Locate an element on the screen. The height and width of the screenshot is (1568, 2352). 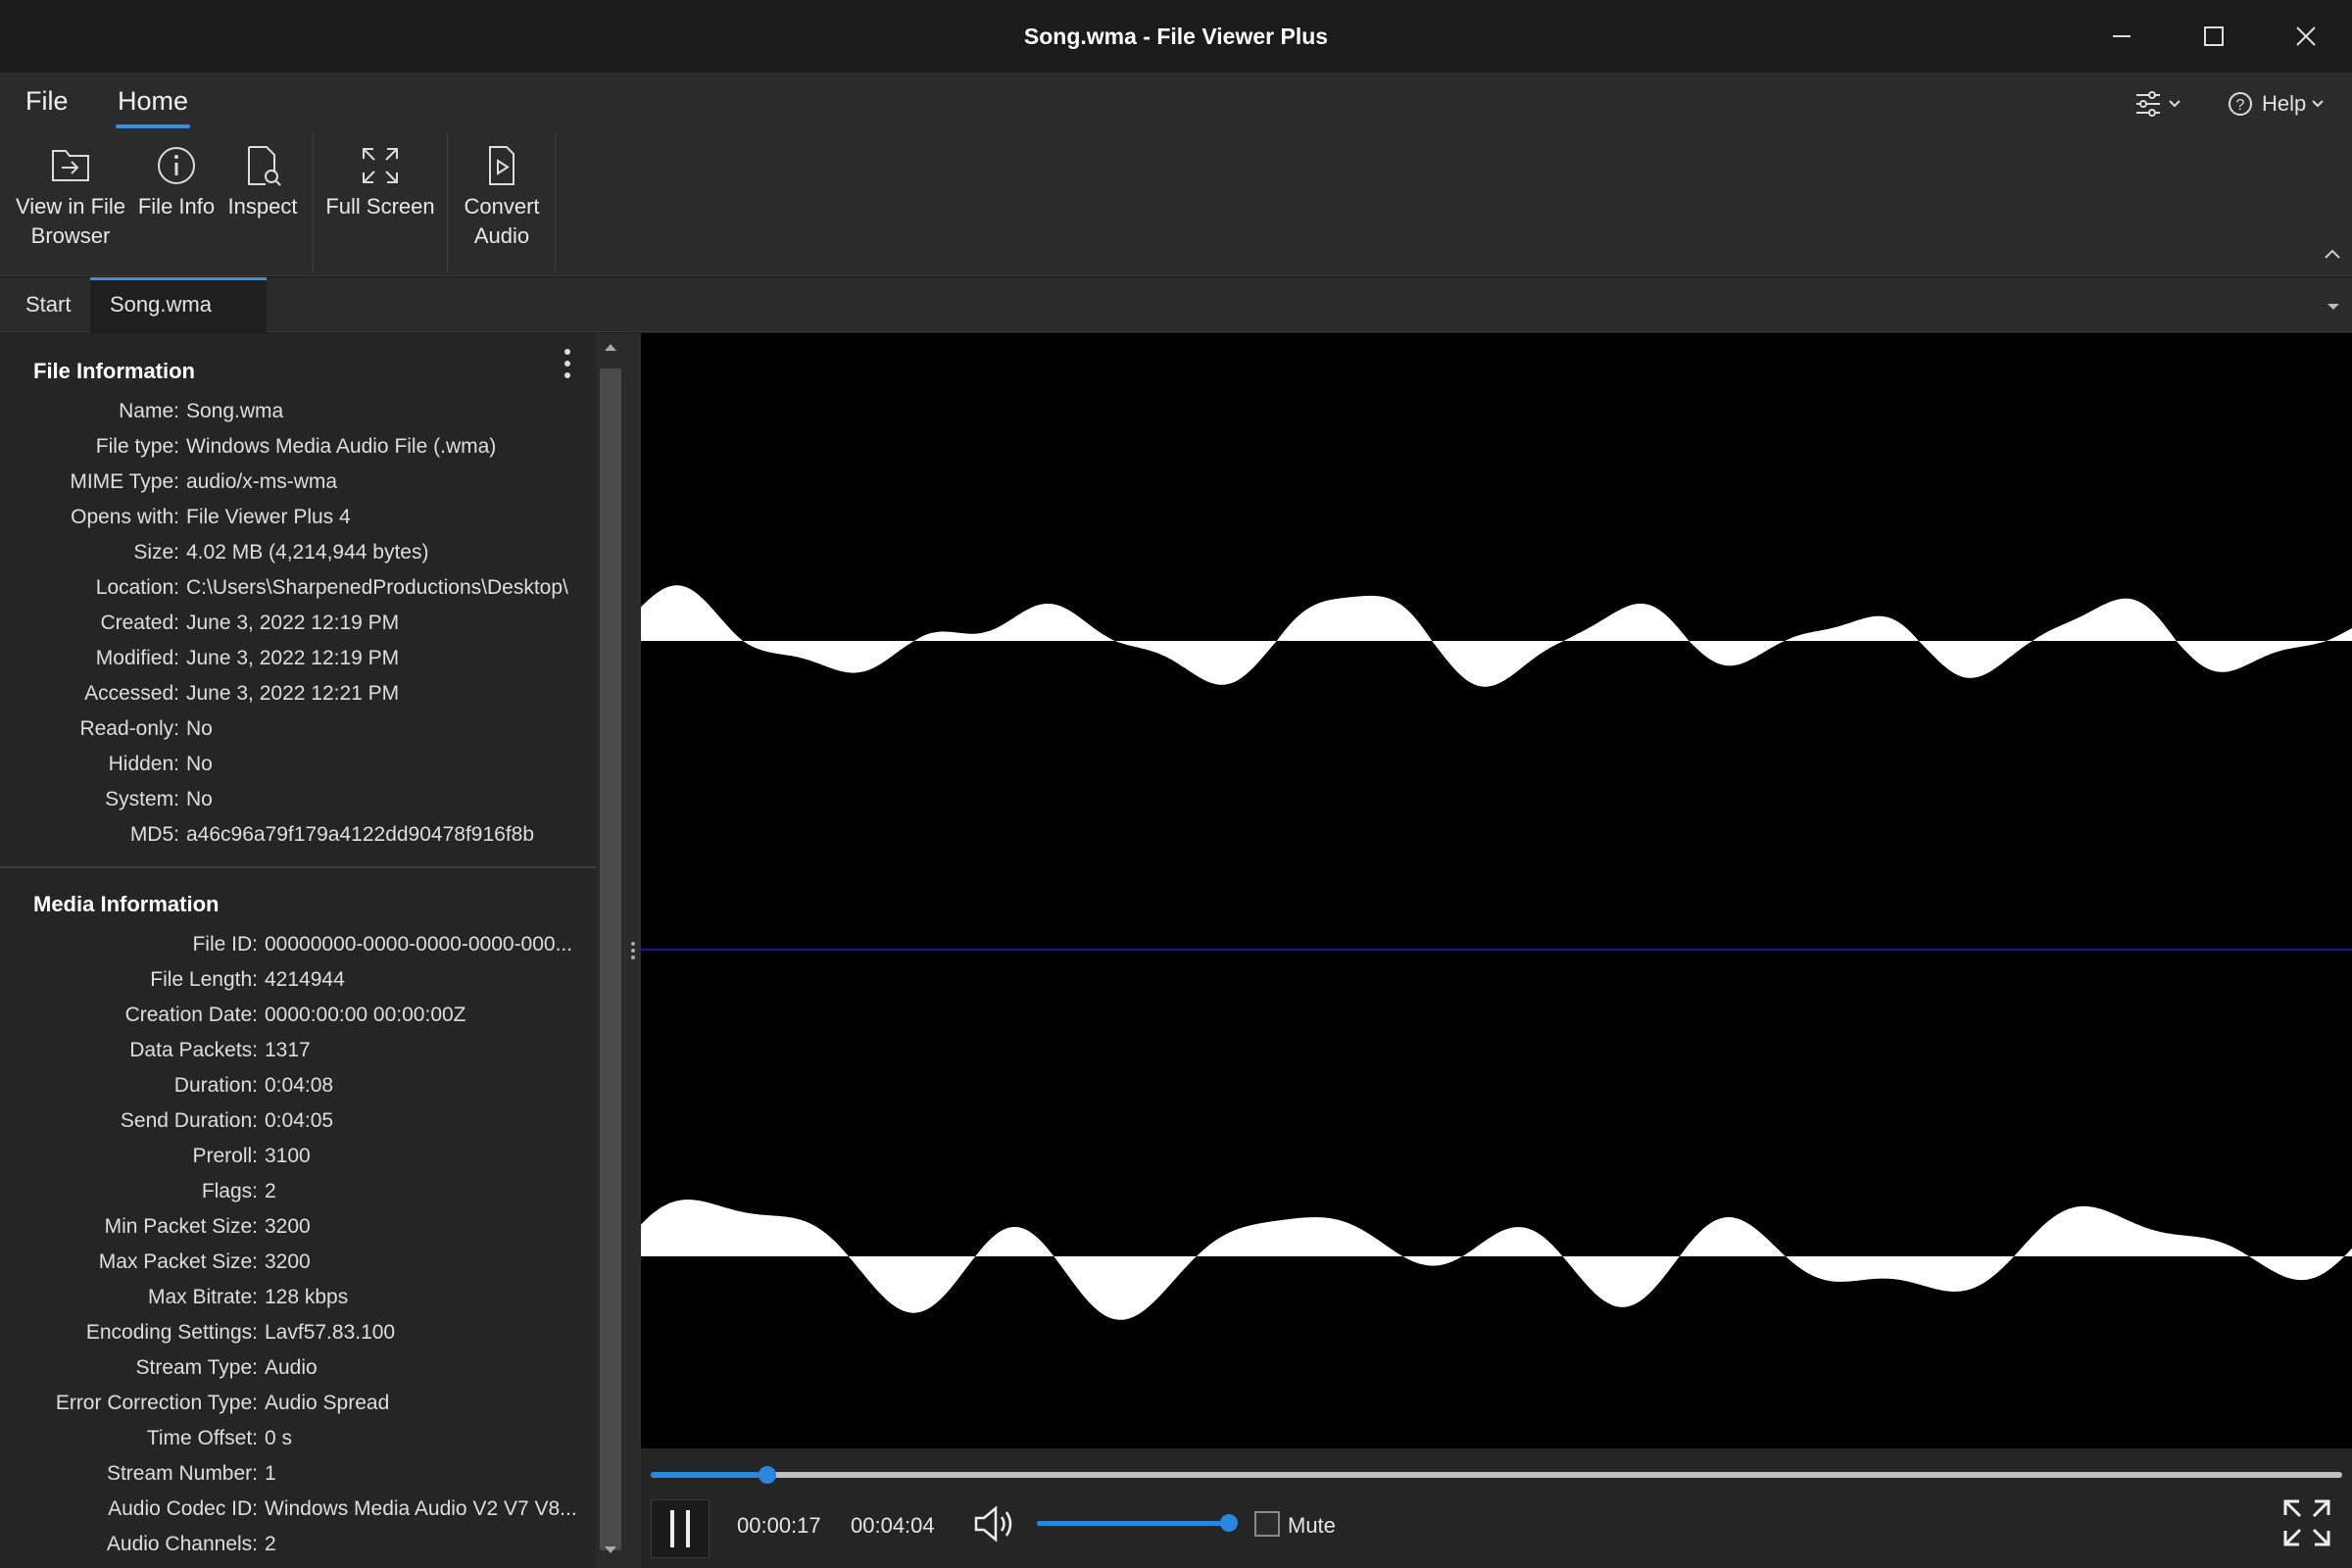
info-value: Audio Spread is located at coordinates (327, 1403).